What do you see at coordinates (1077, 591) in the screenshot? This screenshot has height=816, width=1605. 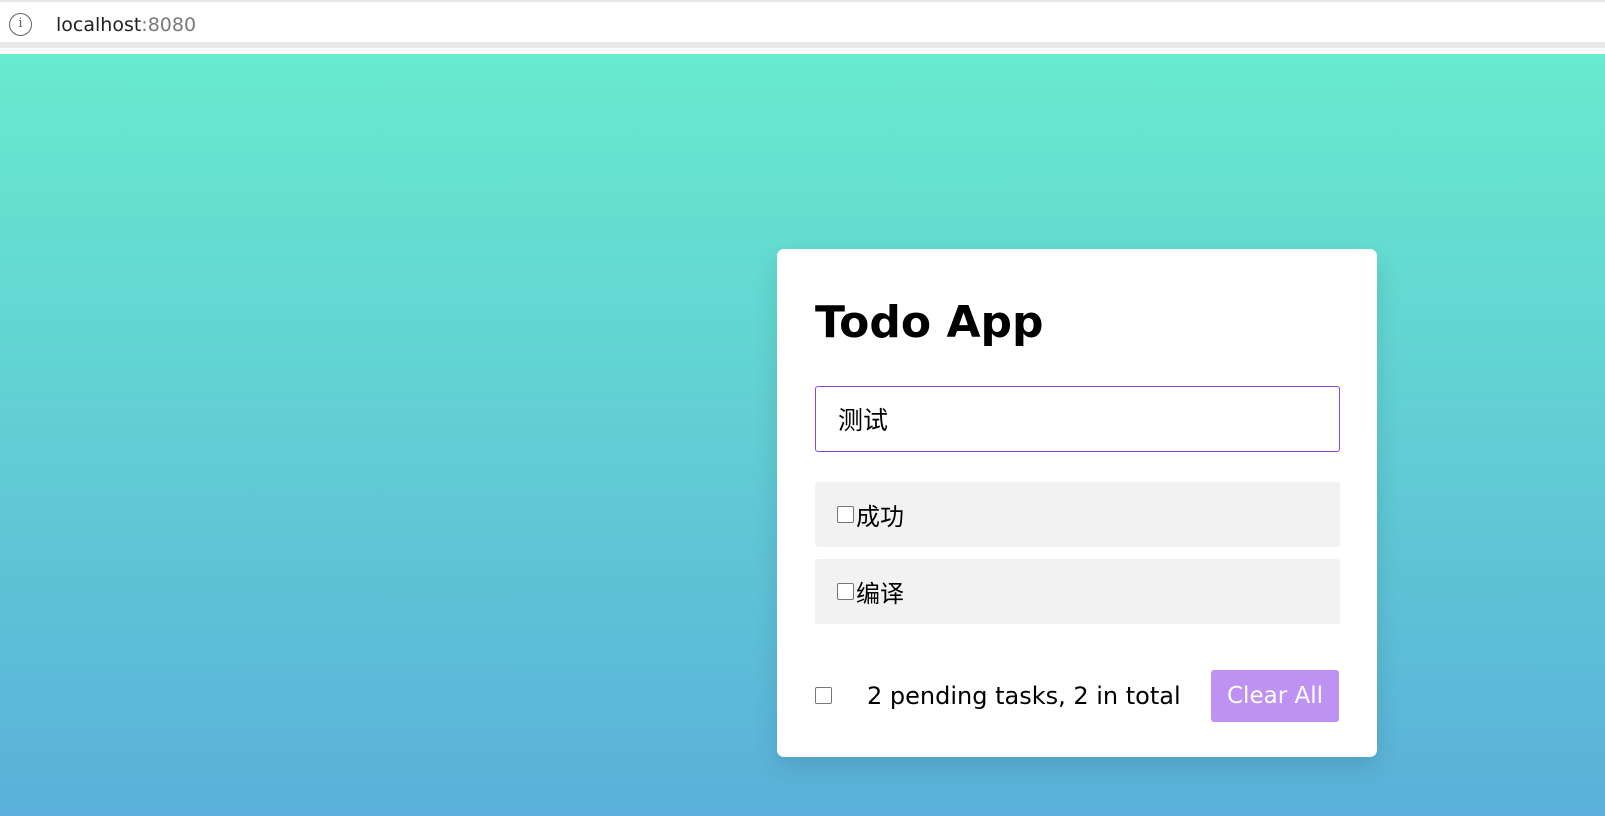 I see `todo-item: 编译` at bounding box center [1077, 591].